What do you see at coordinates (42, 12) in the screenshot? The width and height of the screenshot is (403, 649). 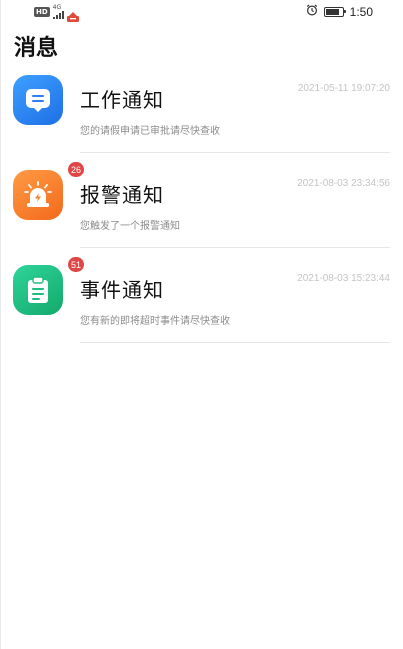 I see `hd-badge: HD` at bounding box center [42, 12].